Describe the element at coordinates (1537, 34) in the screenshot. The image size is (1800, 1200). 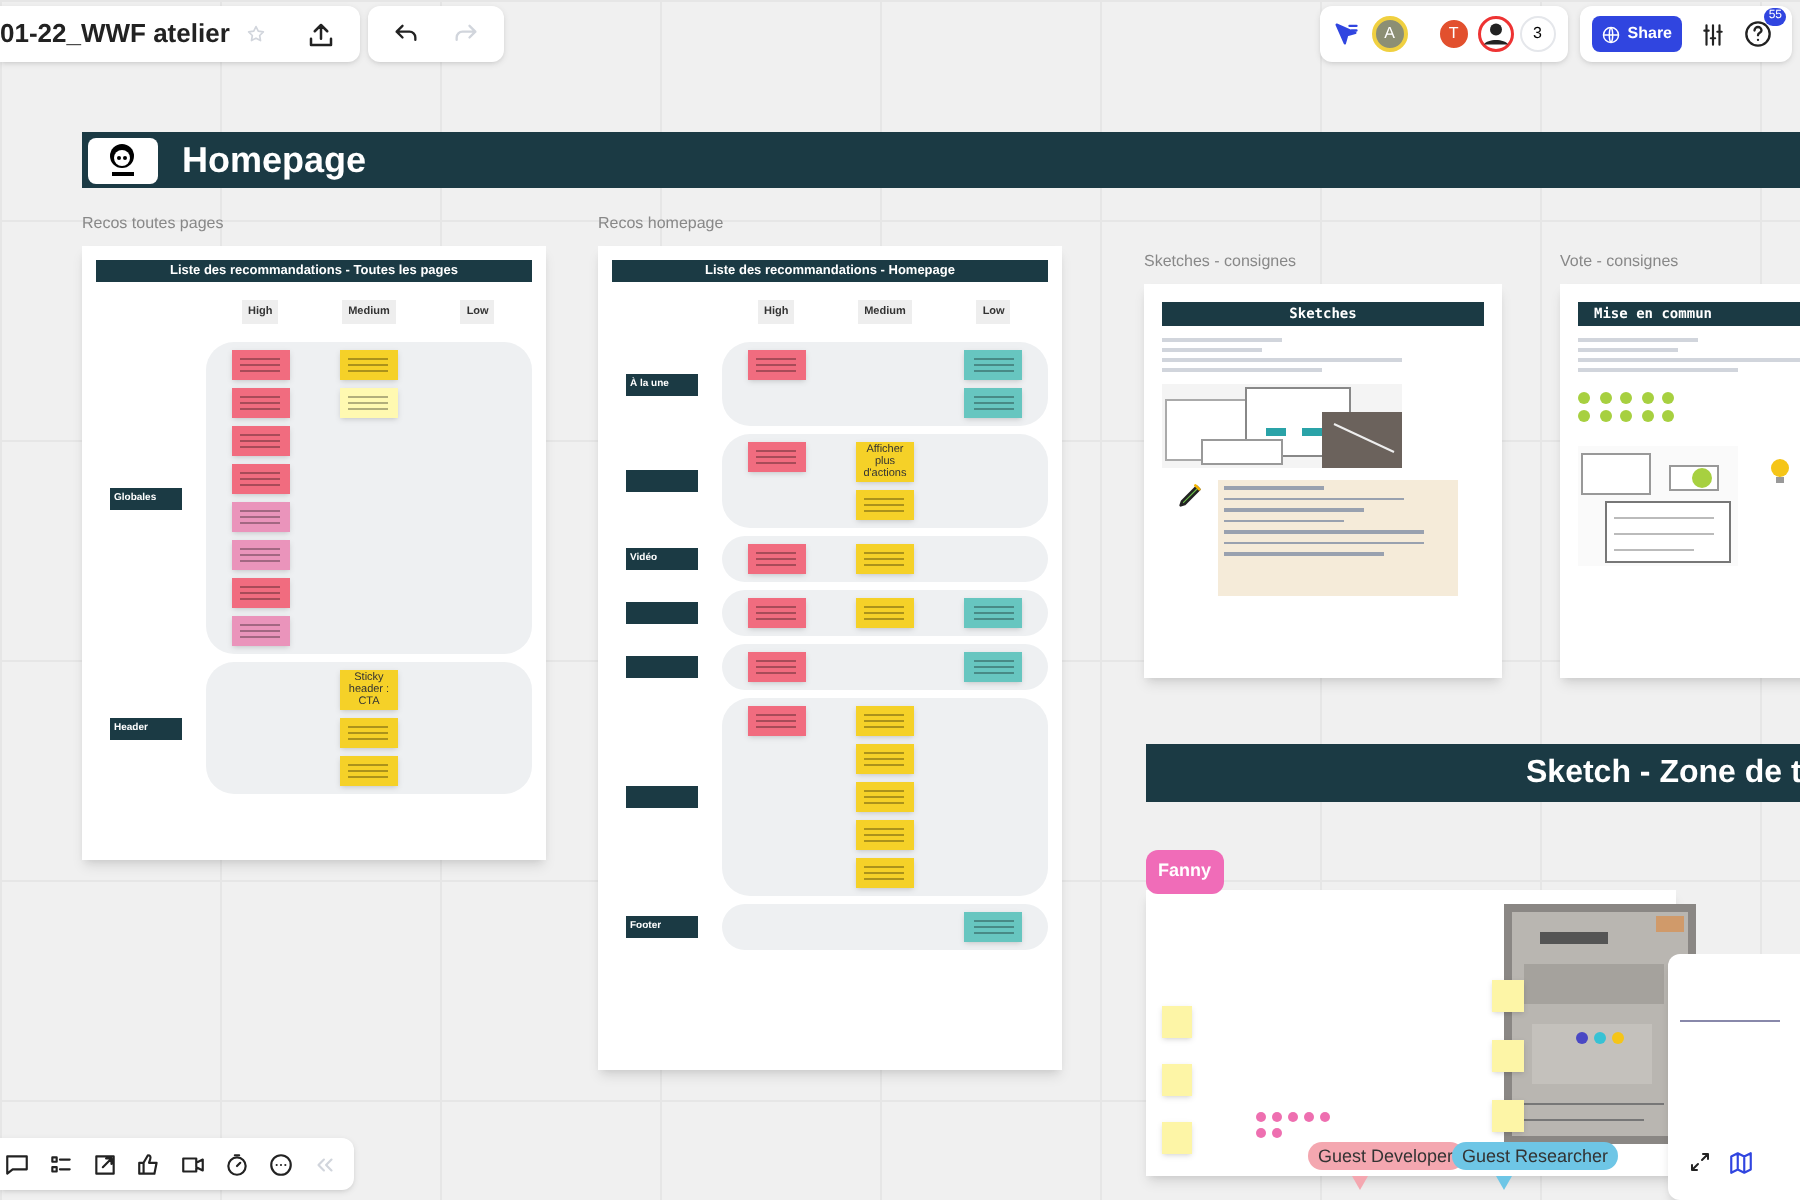
I see `collaborator-count: 3` at that location.